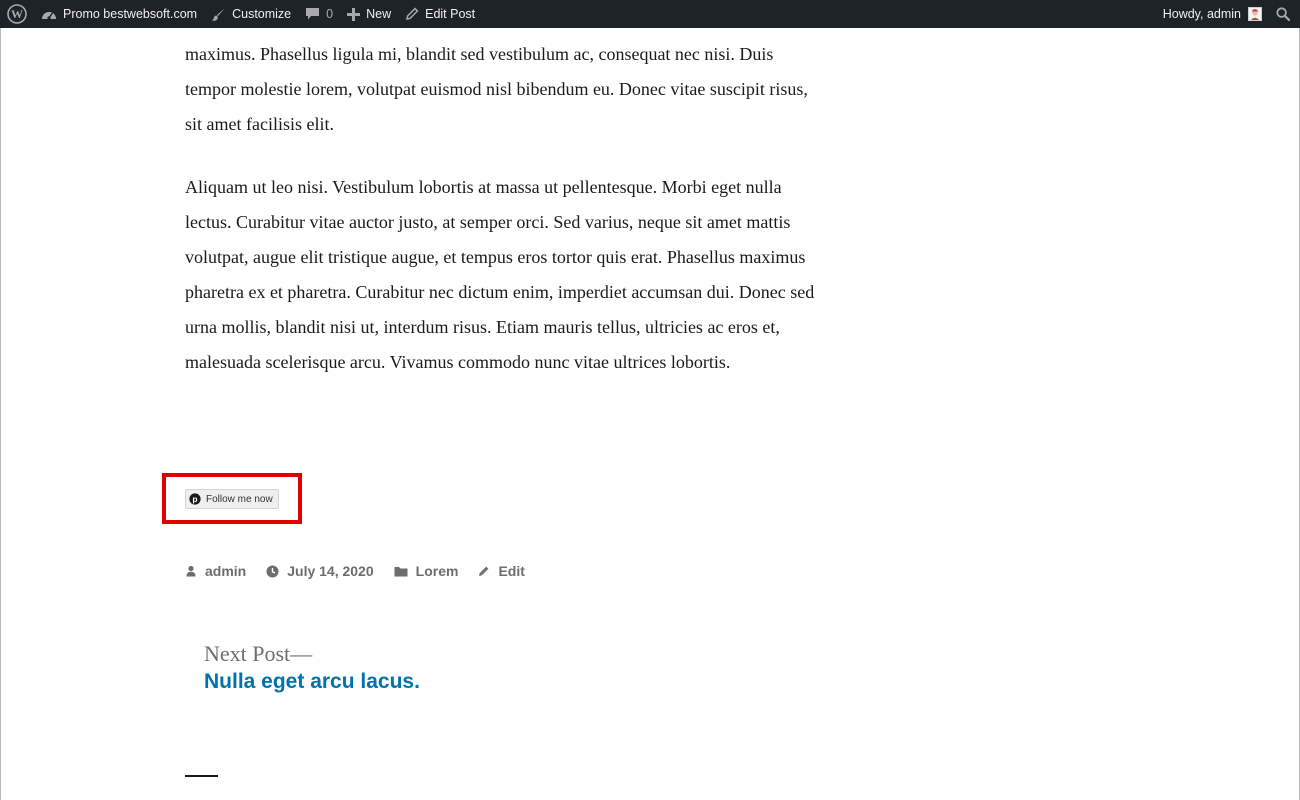  What do you see at coordinates (226, 571) in the screenshot?
I see `author-name: admin` at bounding box center [226, 571].